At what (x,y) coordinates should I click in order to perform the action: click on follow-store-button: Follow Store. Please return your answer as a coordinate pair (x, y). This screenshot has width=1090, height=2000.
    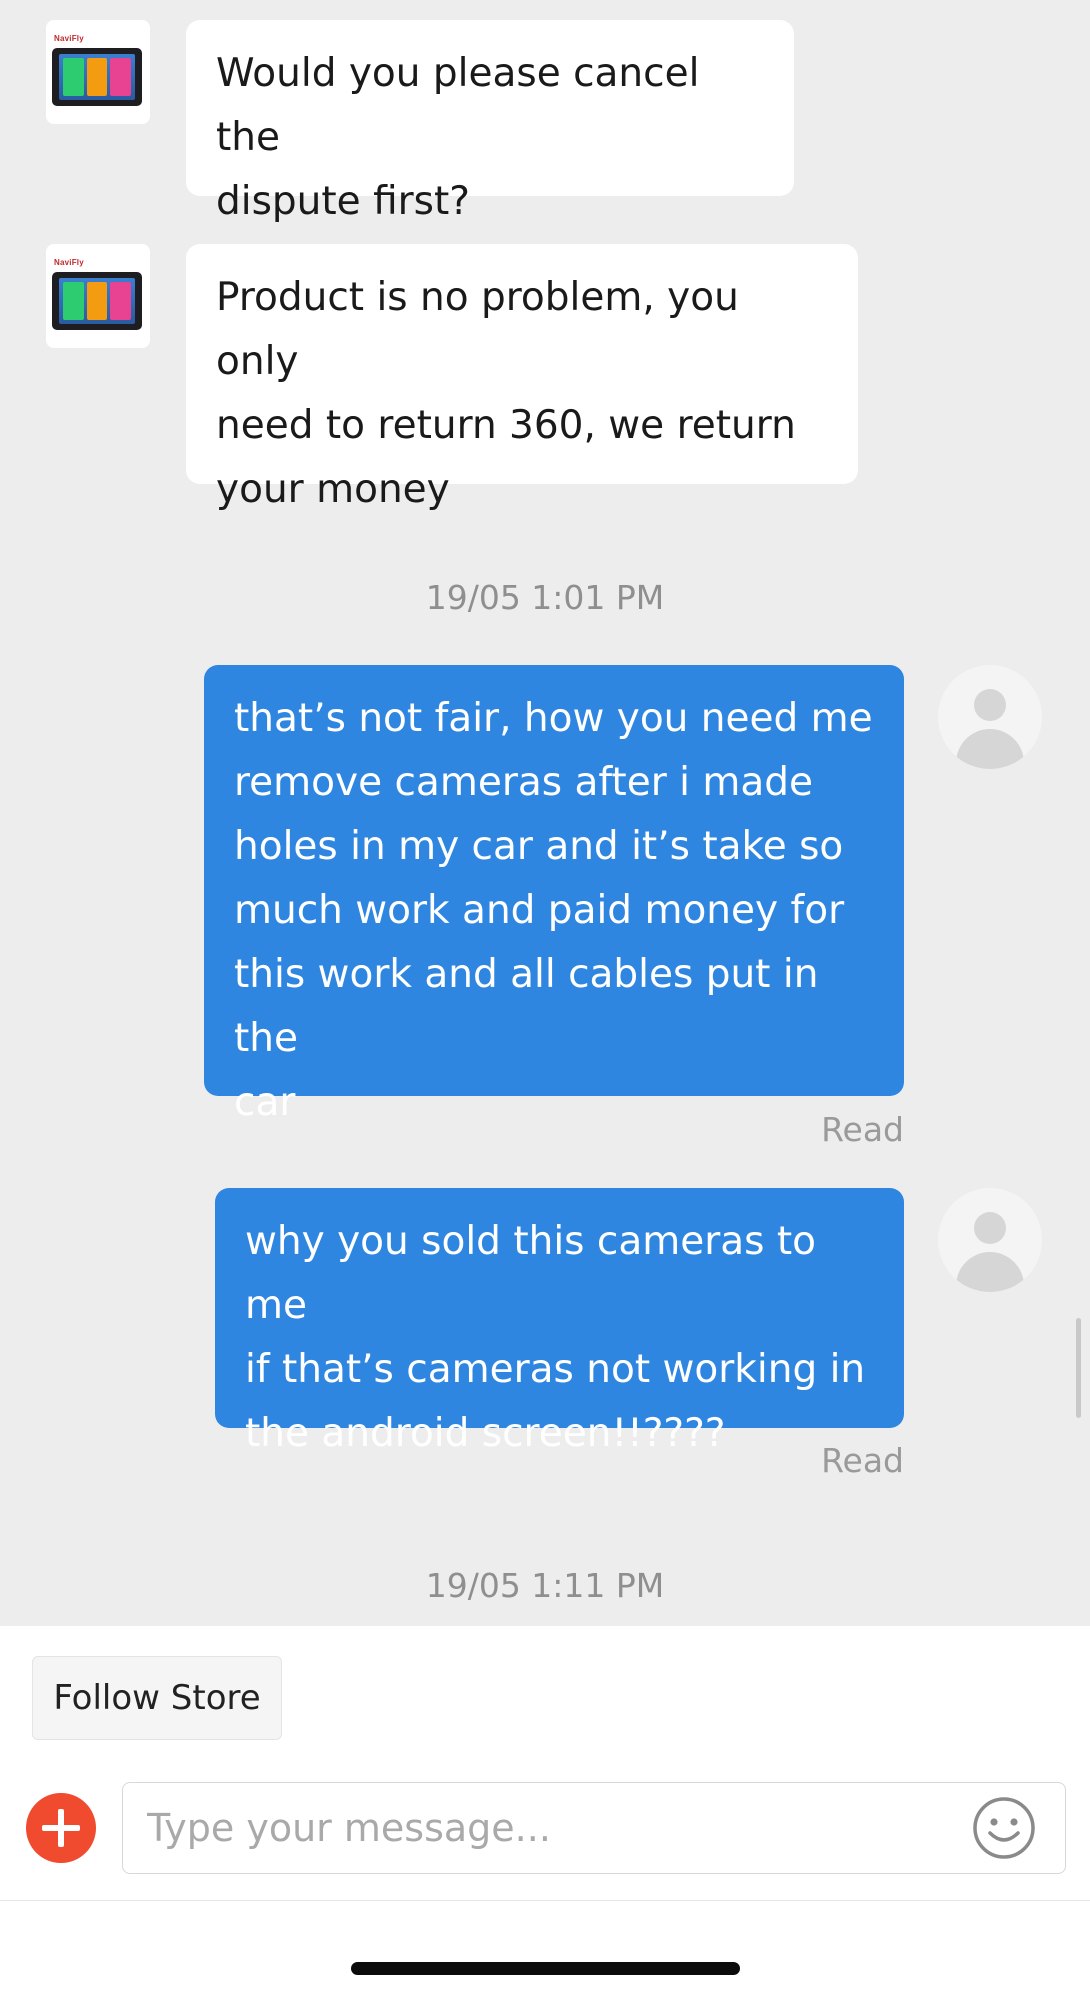
    Looking at the image, I should click on (157, 1698).